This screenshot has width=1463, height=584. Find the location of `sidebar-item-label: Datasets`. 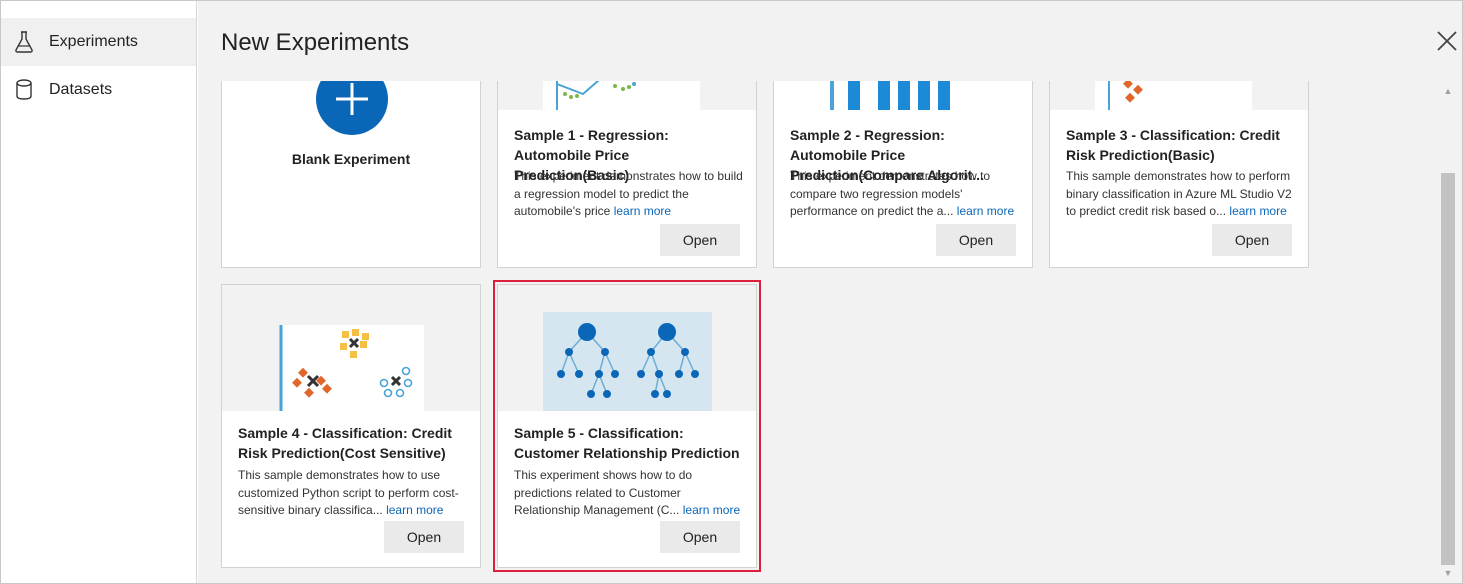

sidebar-item-label: Datasets is located at coordinates (81, 89).